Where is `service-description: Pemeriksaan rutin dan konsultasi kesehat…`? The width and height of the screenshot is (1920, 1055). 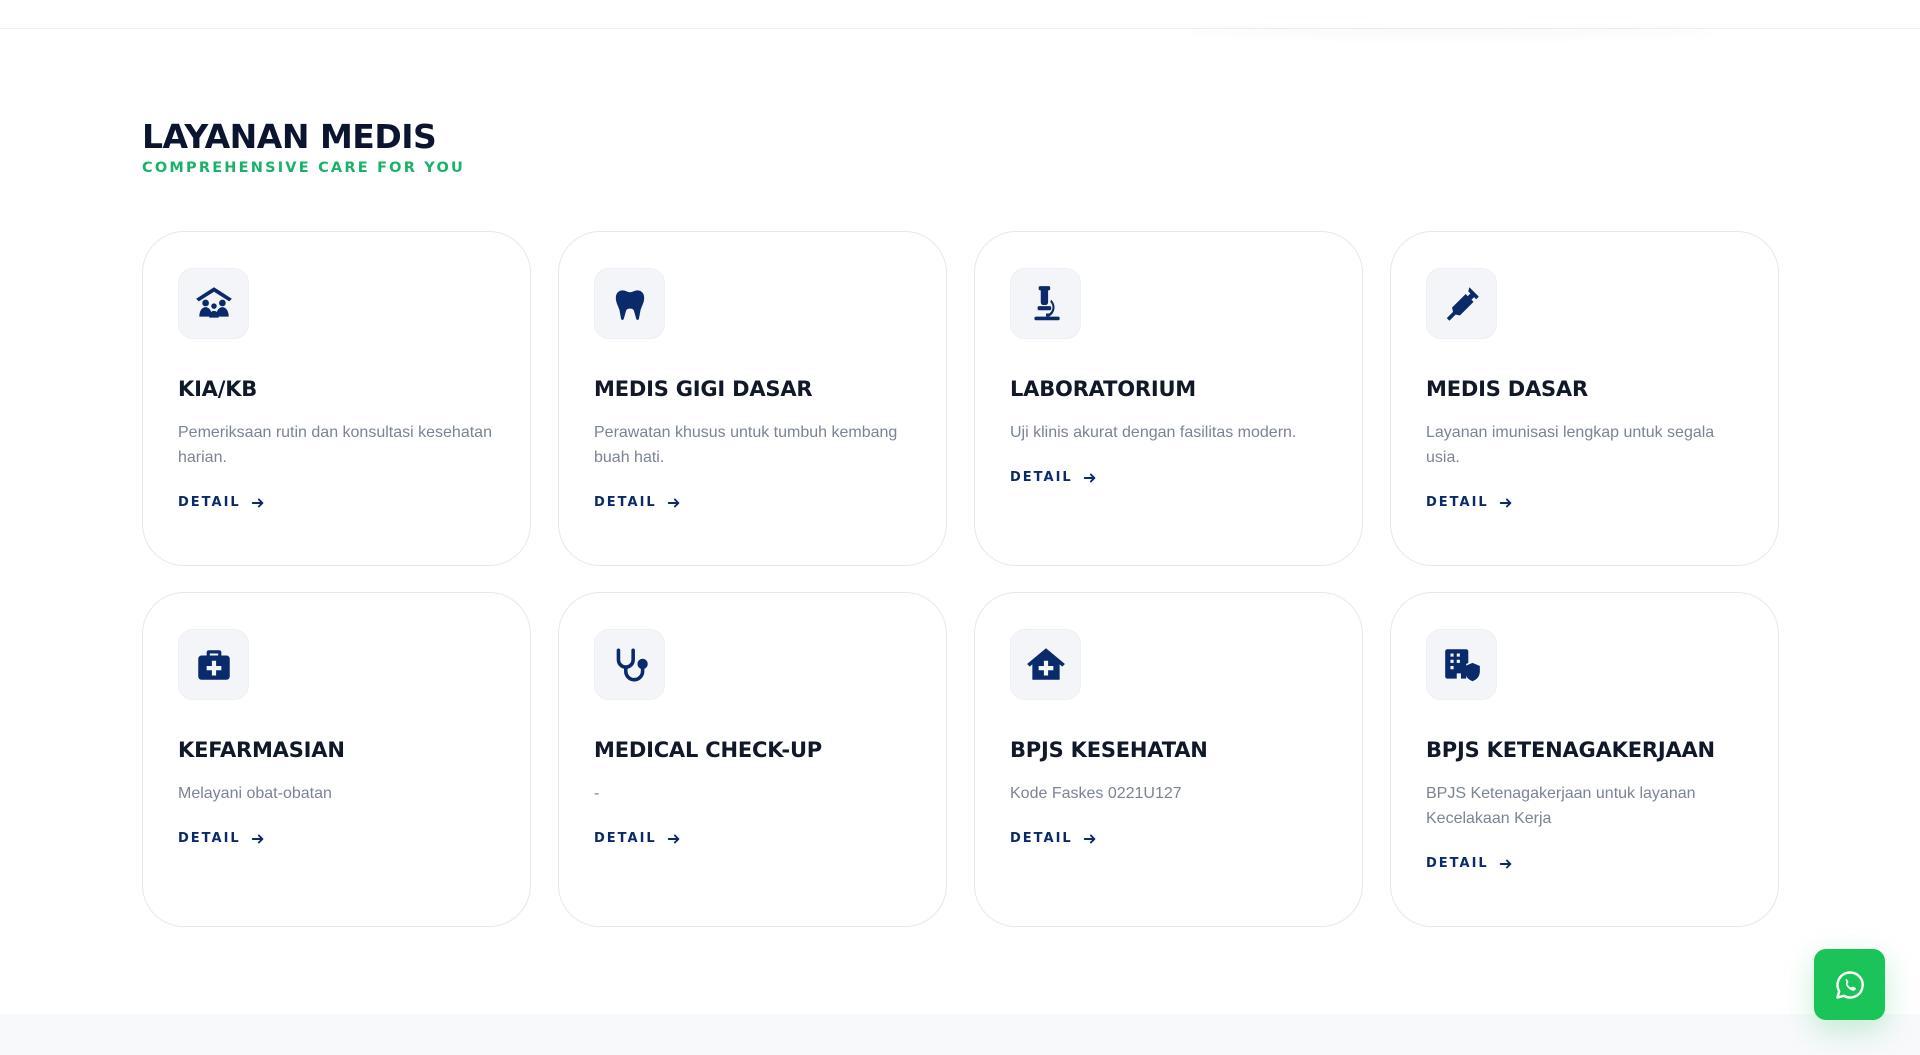 service-description: Pemeriksaan rutin dan konsultasi kesehat… is located at coordinates (335, 445).